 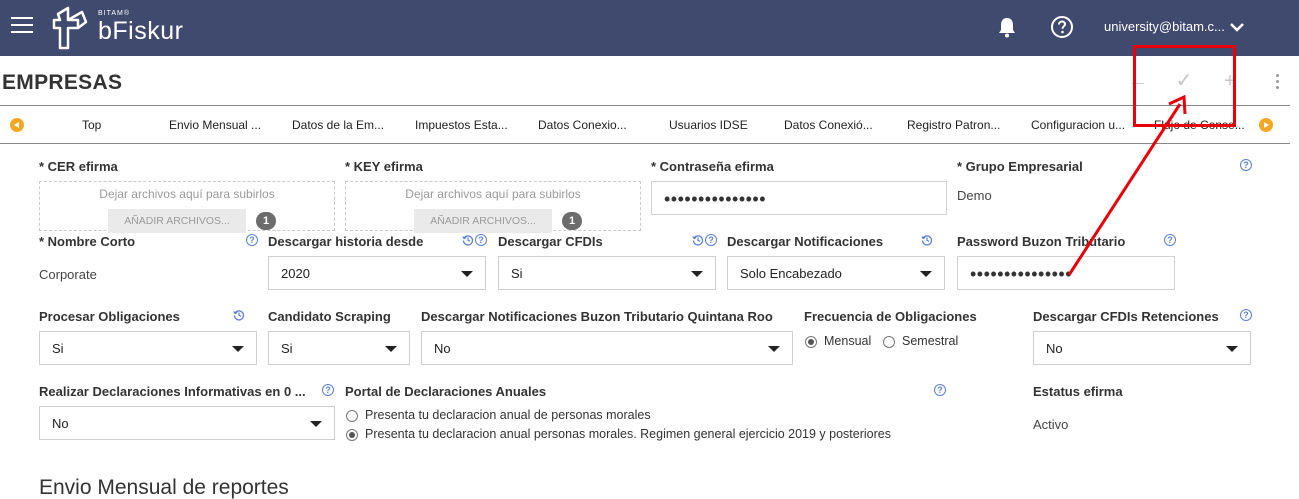 What do you see at coordinates (1066, 273) in the screenshot?
I see `password-buzon-field: •••••••••••••••` at bounding box center [1066, 273].